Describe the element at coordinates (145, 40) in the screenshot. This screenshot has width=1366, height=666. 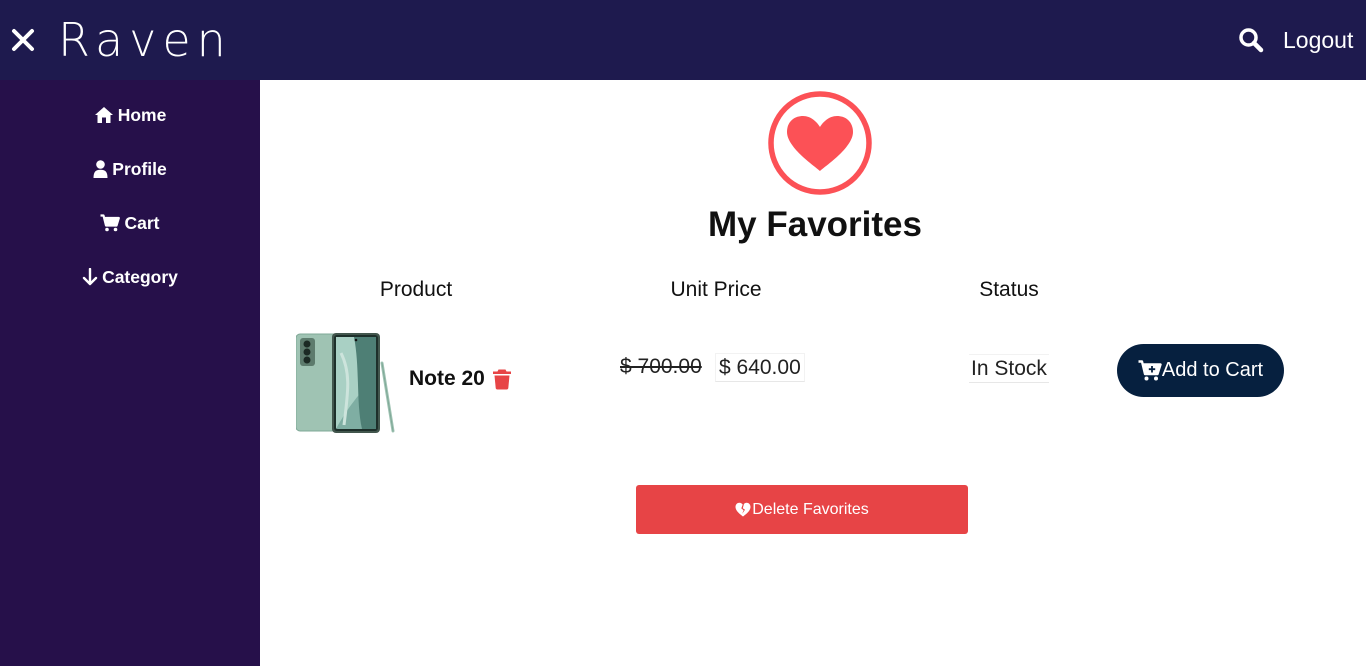
I see `brand-logo: Raven` at that location.